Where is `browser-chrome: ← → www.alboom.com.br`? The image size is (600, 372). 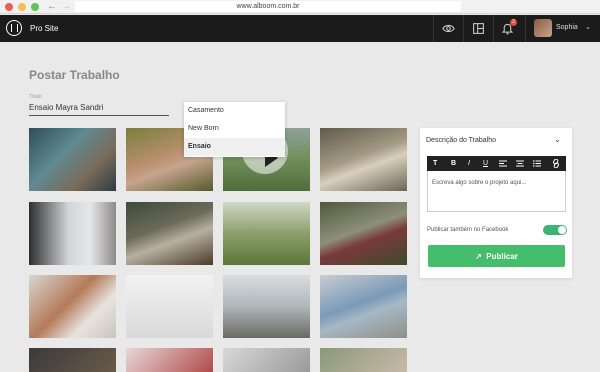 browser-chrome: ← → www.alboom.com.br is located at coordinates (300, 7).